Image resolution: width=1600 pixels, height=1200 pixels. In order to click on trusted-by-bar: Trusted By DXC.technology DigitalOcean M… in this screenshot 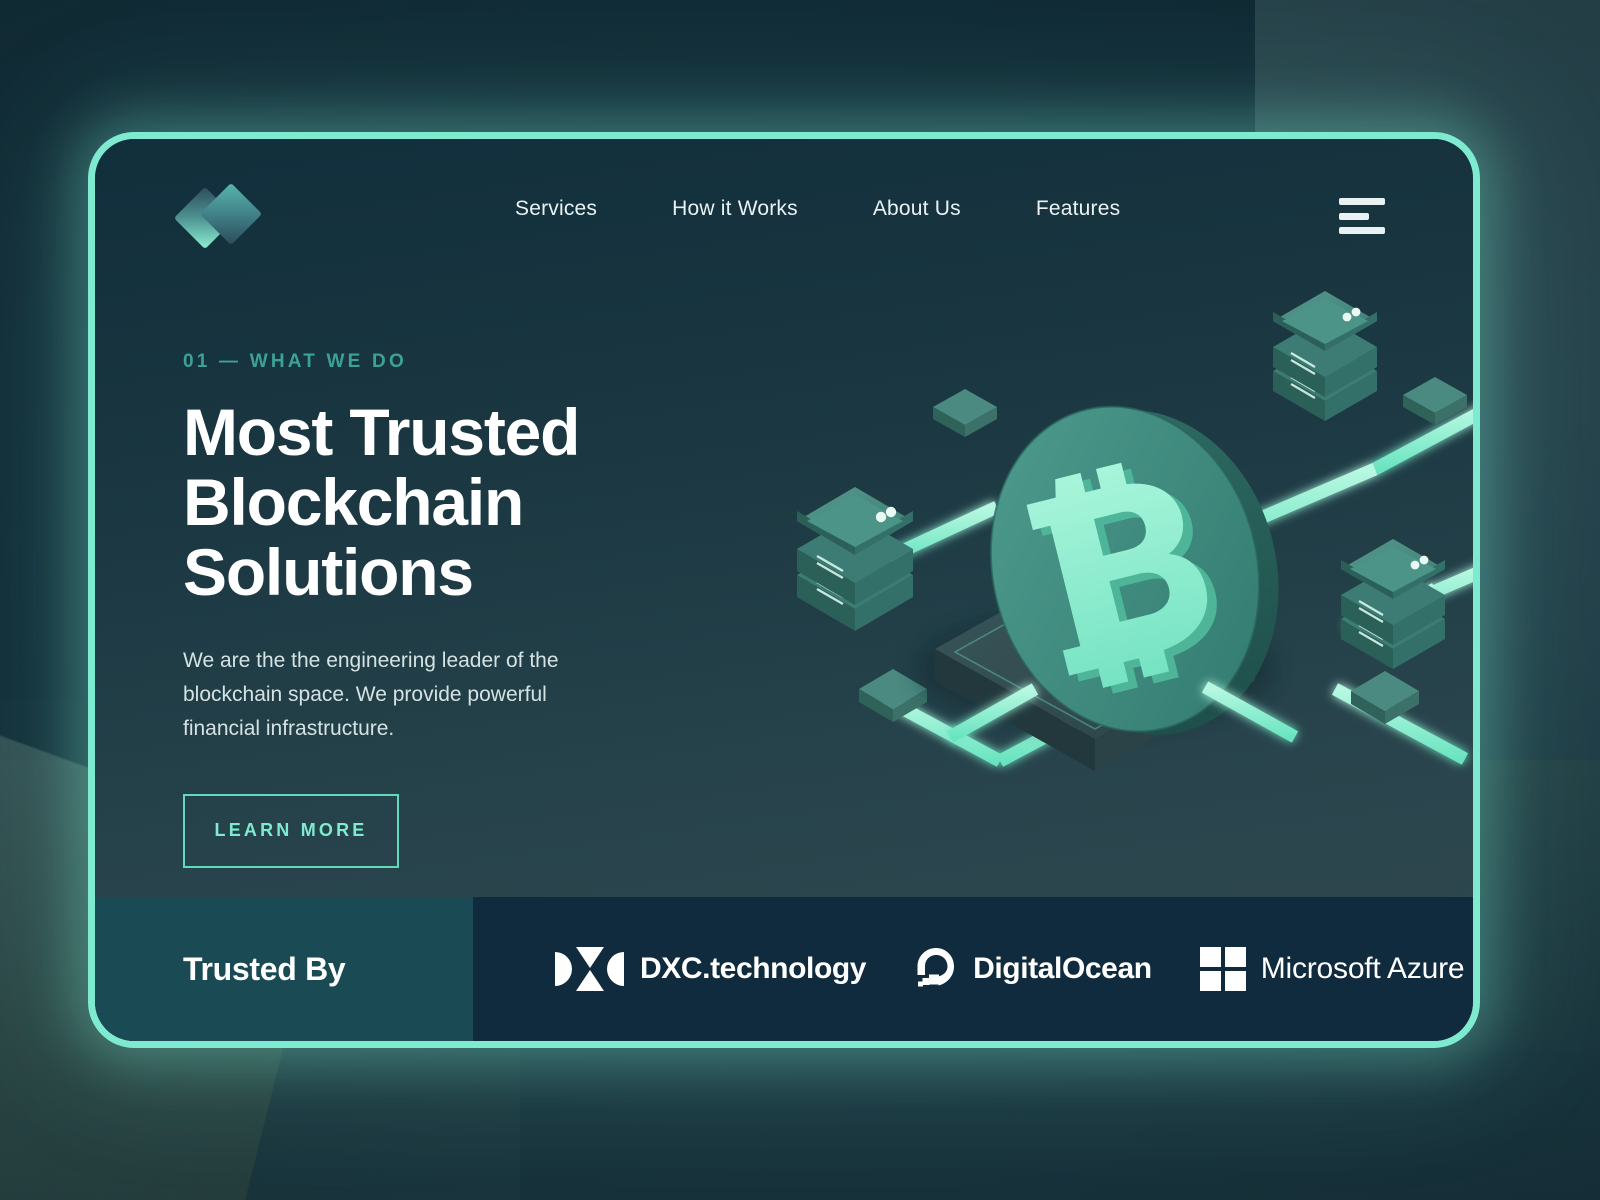, I will do `click(784, 969)`.